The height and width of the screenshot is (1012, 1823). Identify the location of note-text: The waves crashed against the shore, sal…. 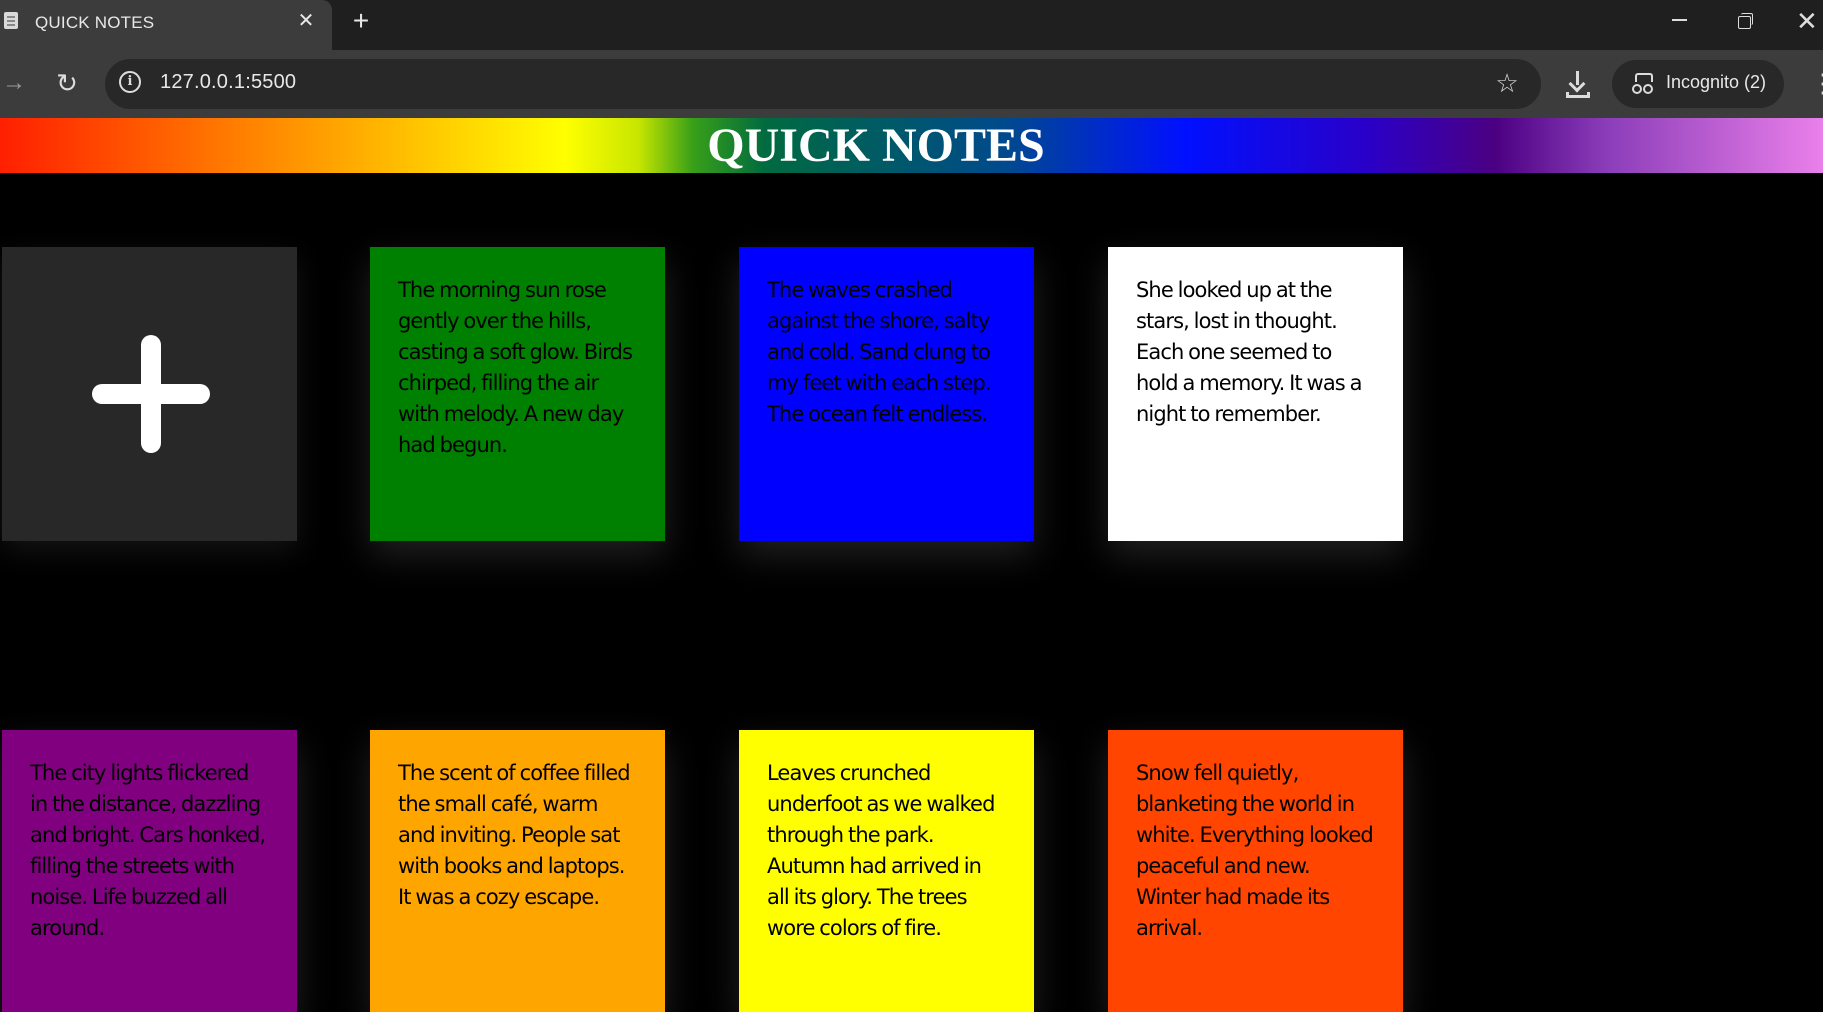
(886, 352).